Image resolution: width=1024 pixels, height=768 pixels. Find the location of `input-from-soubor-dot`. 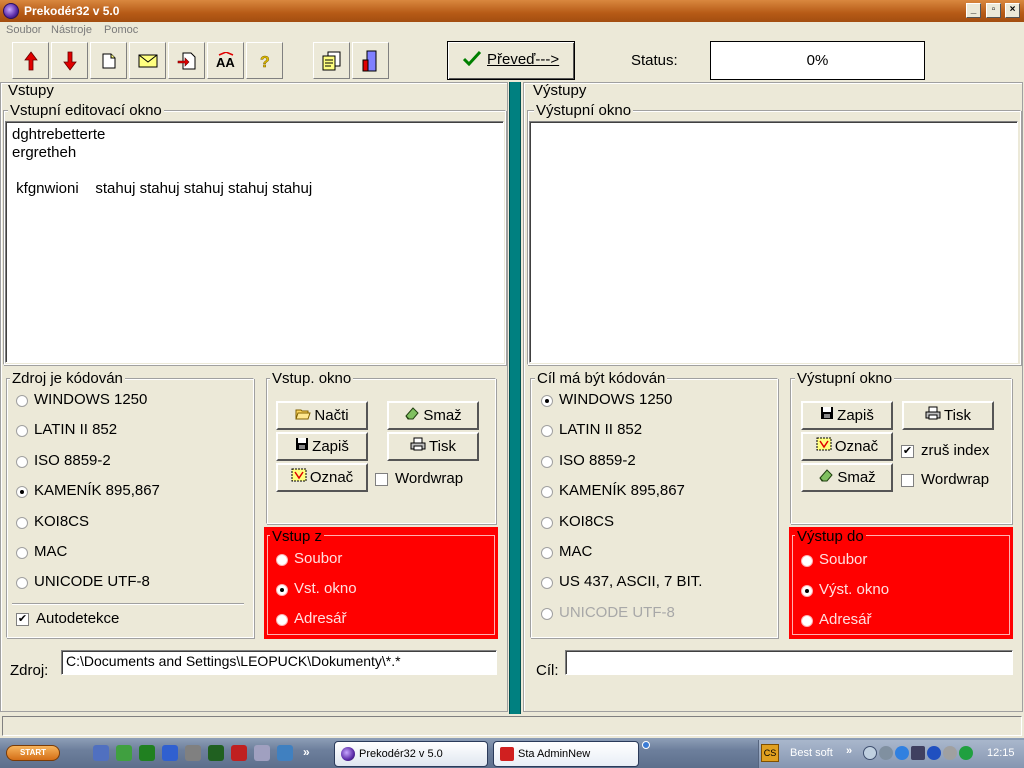

input-from-soubor-dot is located at coordinates (282, 560).